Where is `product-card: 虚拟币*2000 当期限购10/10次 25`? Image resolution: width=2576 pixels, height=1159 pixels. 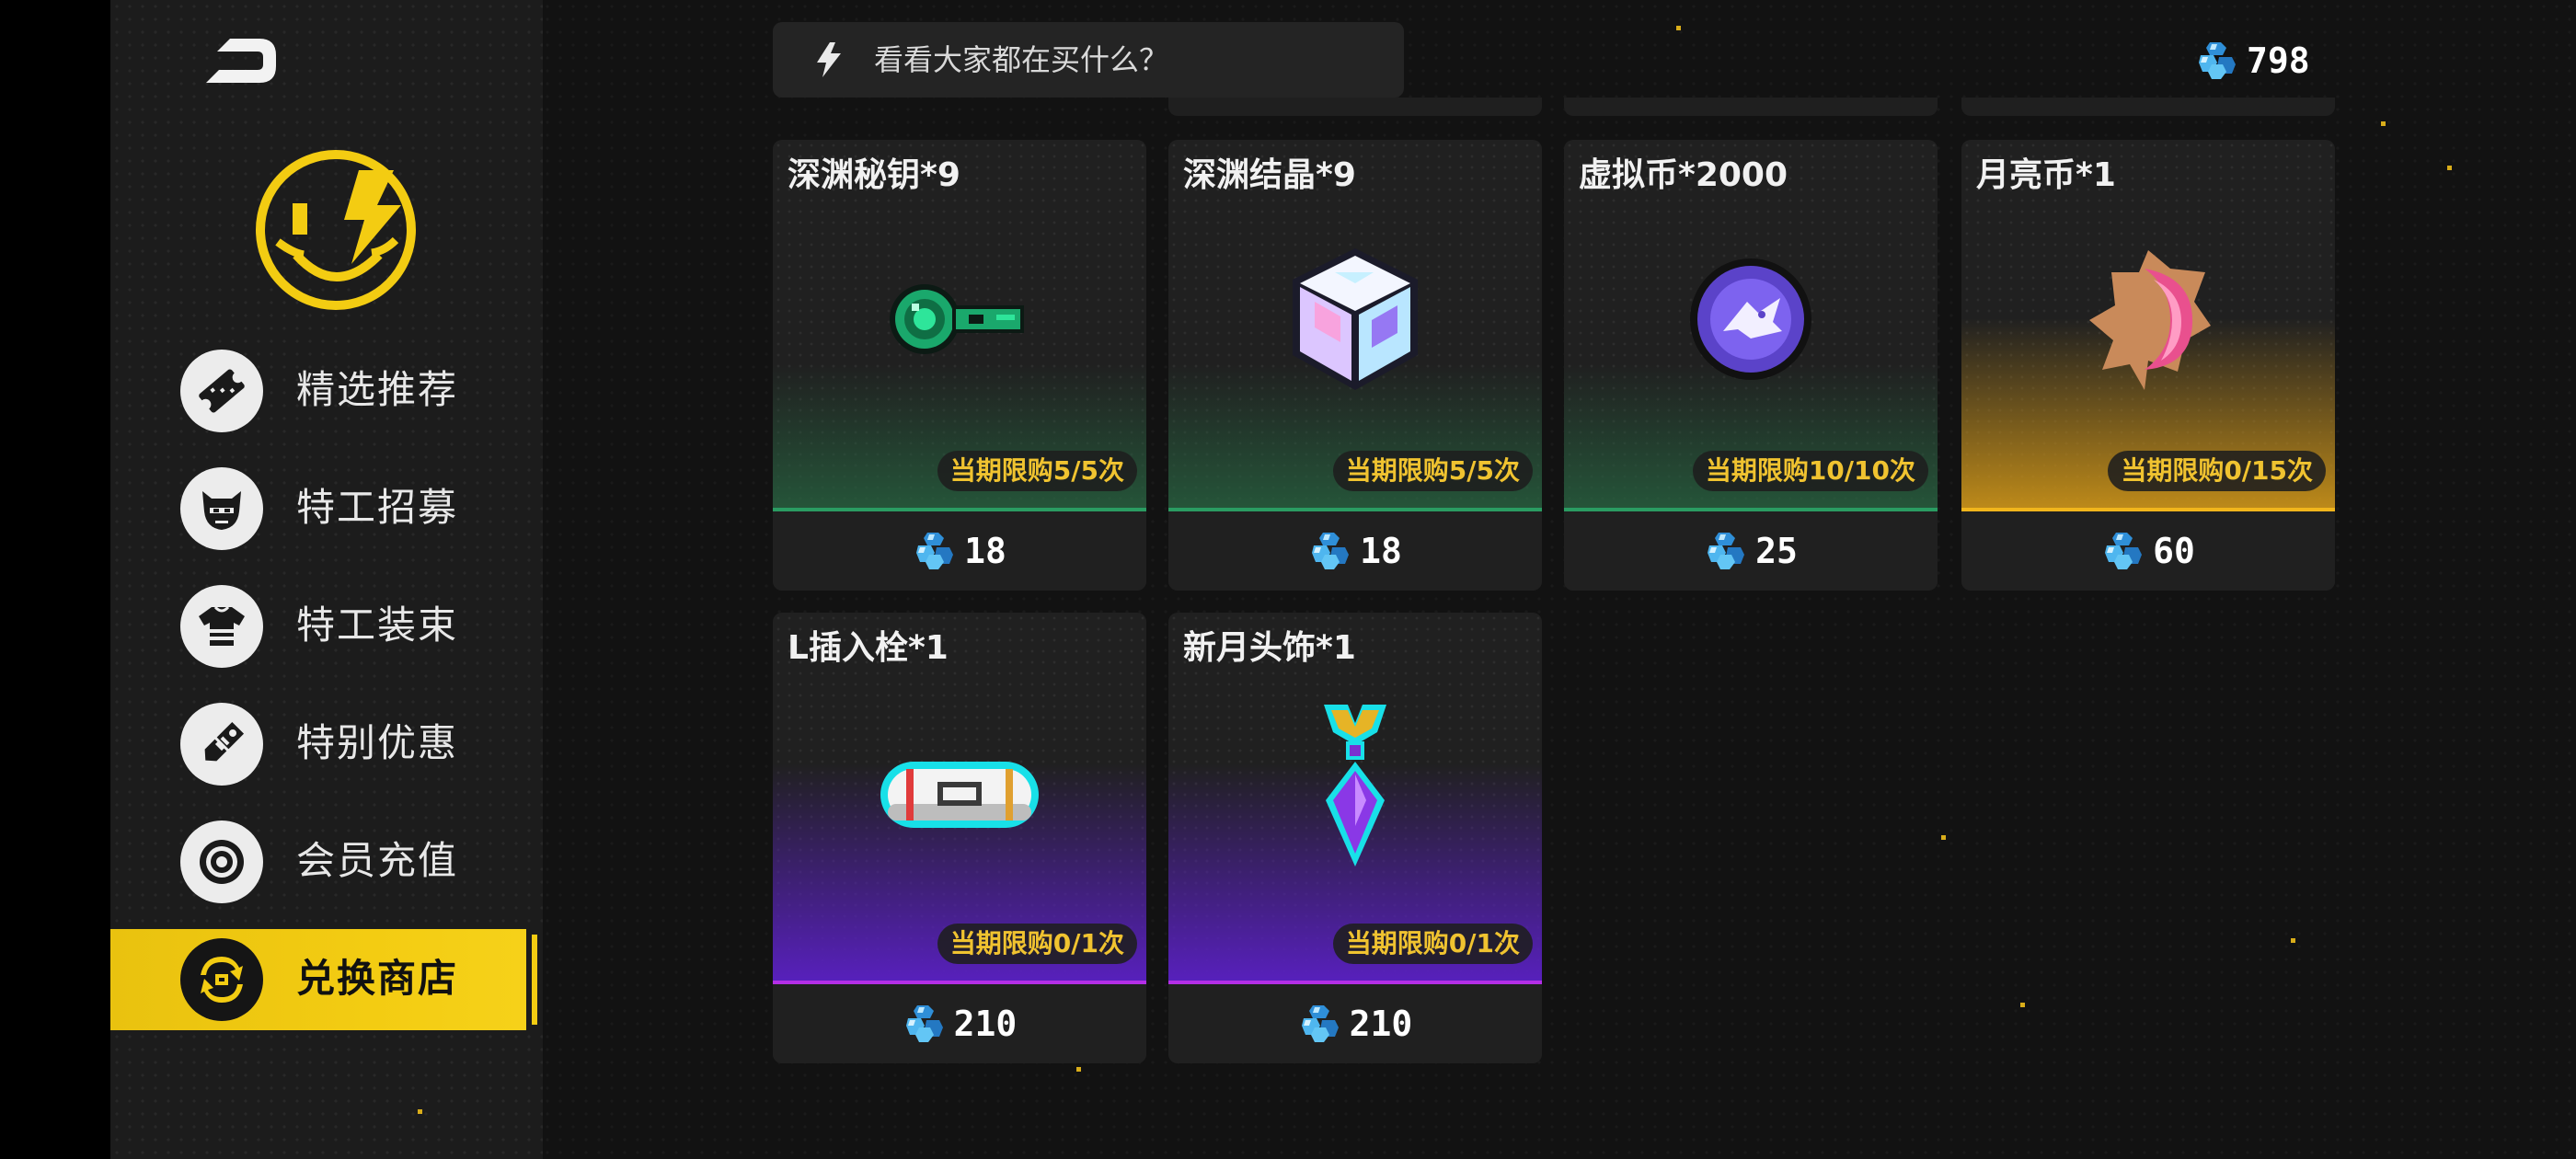
product-card: 虚拟币*2000 当期限购10/10次 25 is located at coordinates (1751, 365).